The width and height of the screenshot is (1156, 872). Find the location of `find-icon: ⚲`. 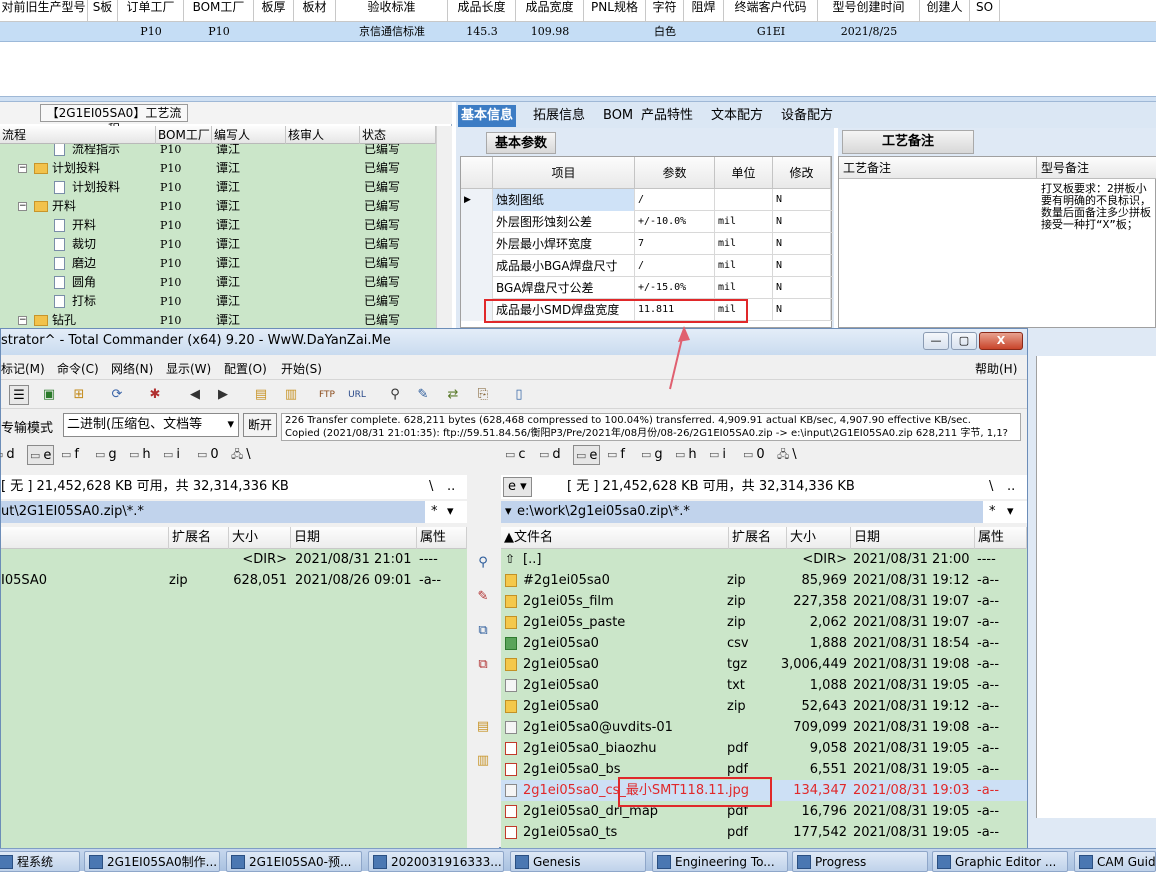

find-icon: ⚲ is located at coordinates (395, 395).